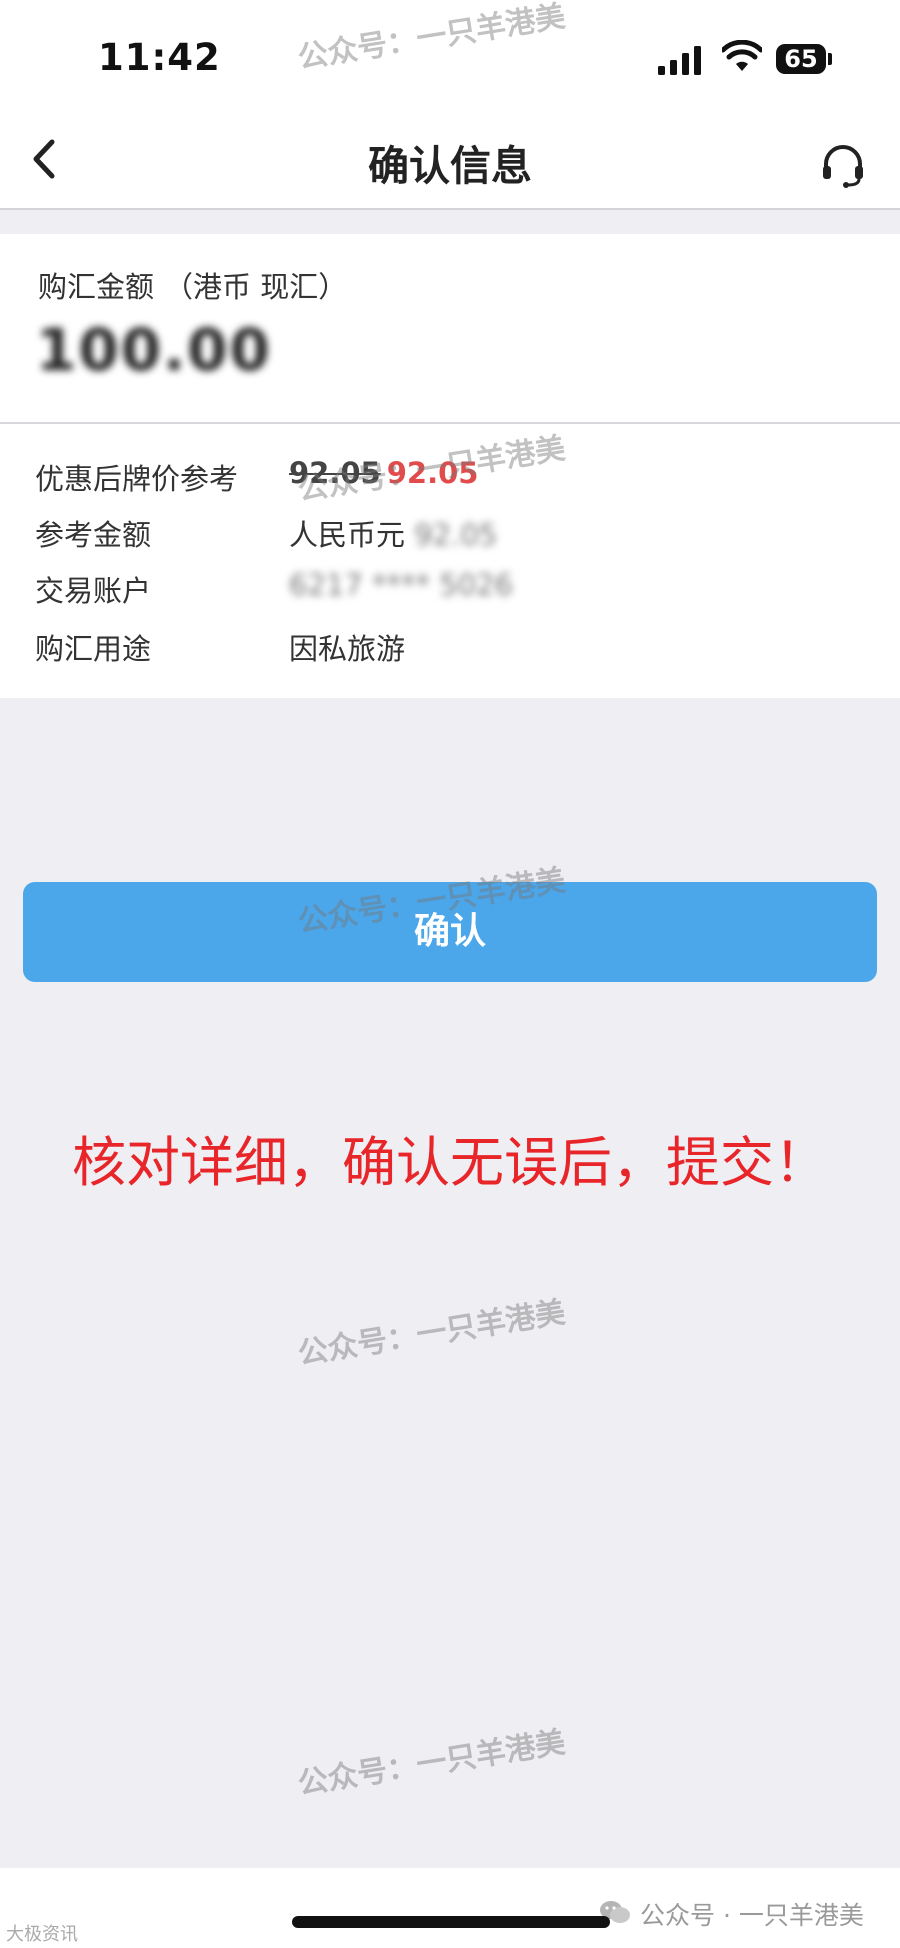 The width and height of the screenshot is (900, 1948). I want to click on status-time: 11:42, so click(159, 57).